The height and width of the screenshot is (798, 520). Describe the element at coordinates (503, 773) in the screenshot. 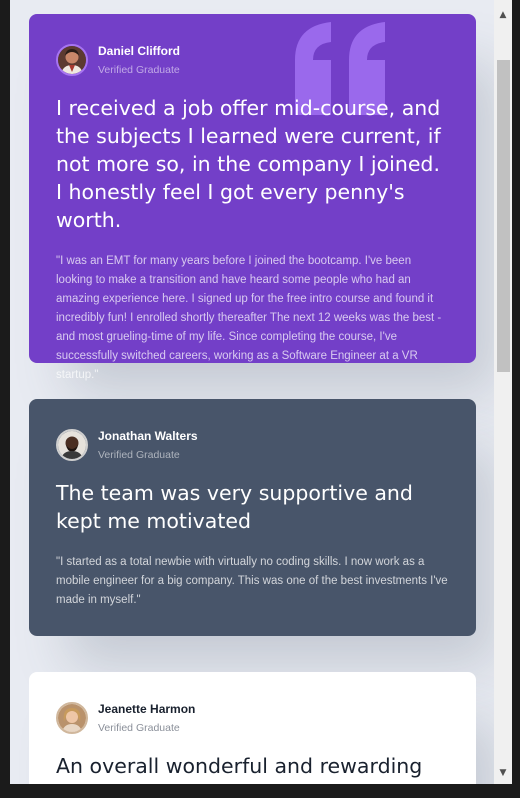

I see `scroll-down-icon: ▼` at that location.